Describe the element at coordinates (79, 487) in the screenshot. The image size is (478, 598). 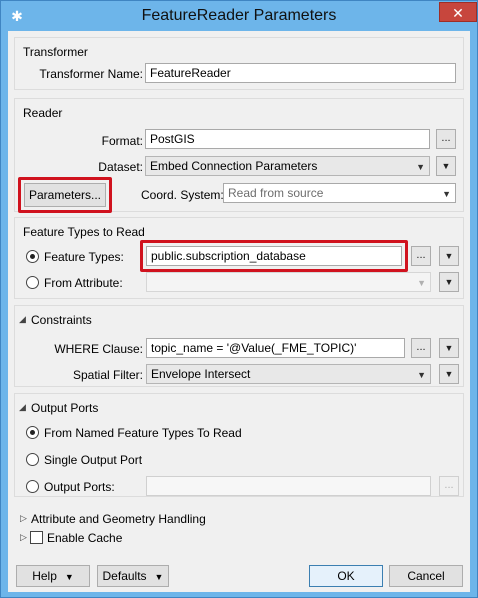
I see `output-ports-label: Output Ports:` at that location.